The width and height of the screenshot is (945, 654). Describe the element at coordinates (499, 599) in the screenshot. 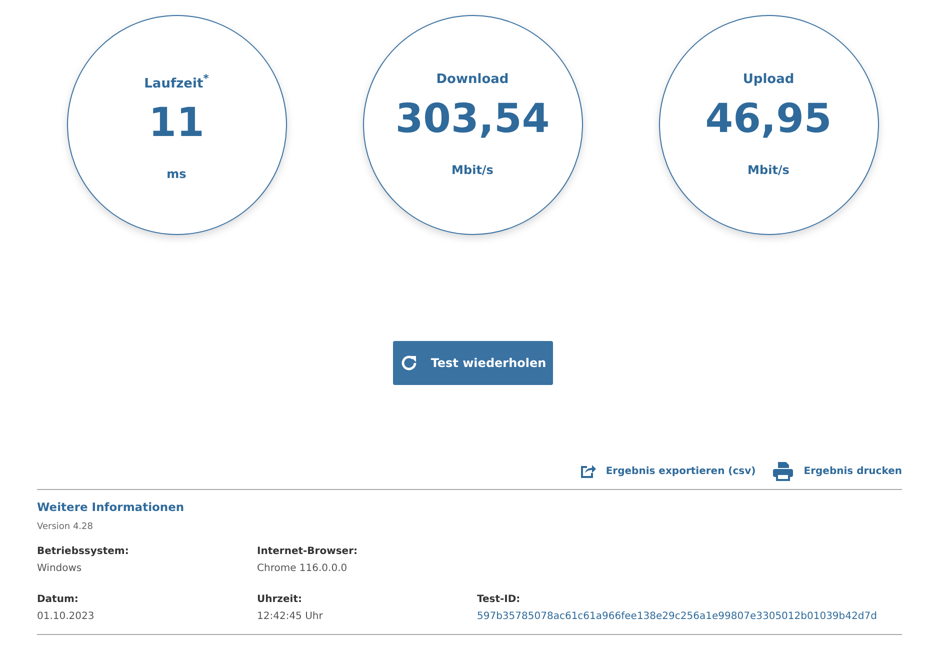

I see `info-label: Test-ID:` at that location.